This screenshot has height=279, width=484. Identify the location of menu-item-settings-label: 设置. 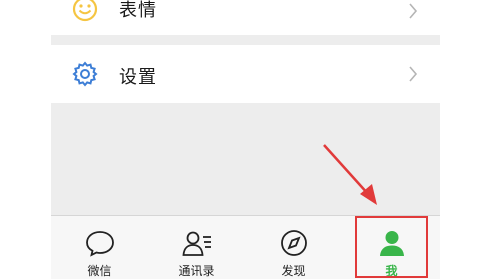
(138, 77).